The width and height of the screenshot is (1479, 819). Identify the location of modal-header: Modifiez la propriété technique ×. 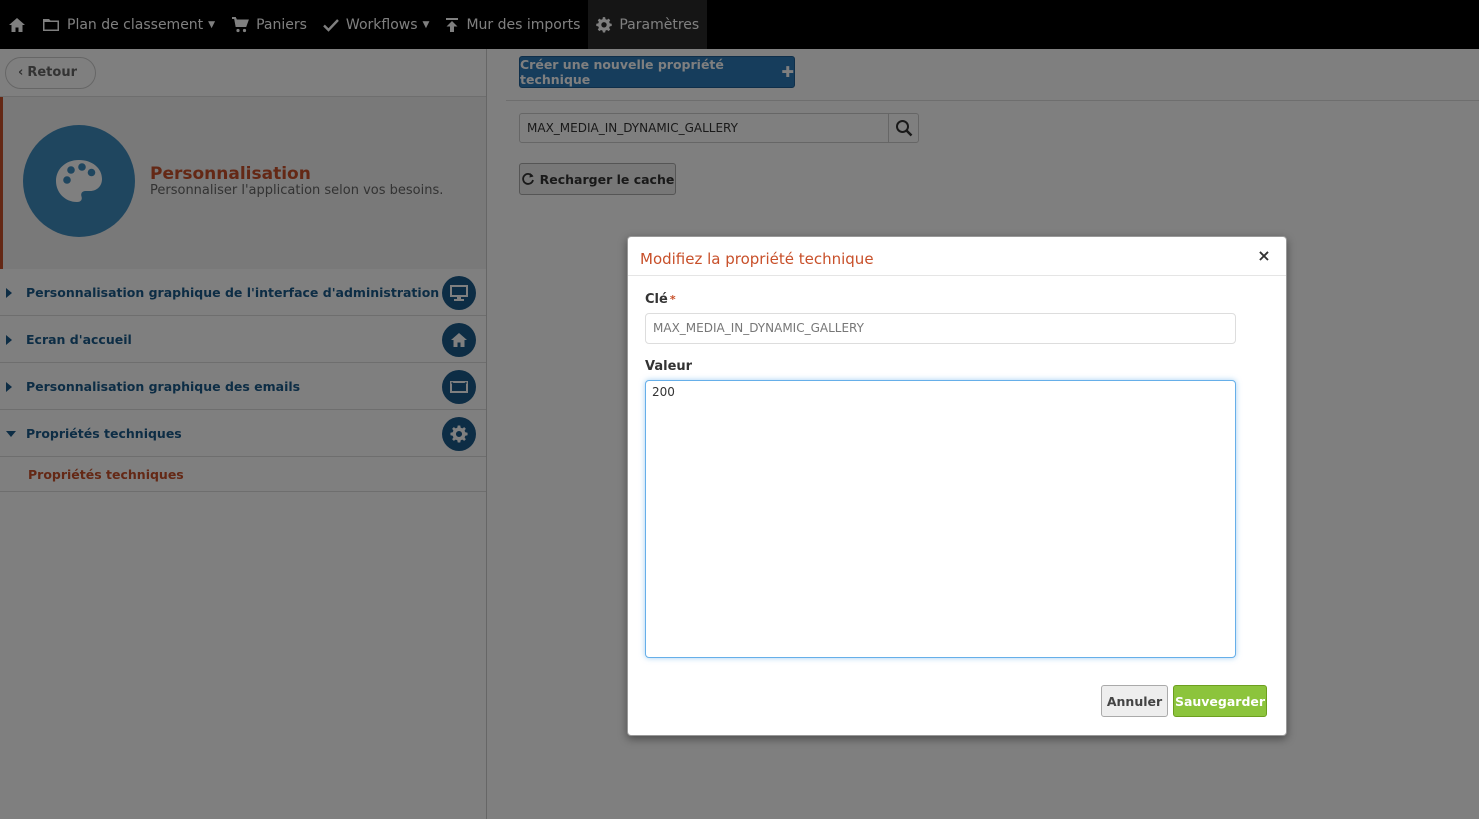
(957, 256).